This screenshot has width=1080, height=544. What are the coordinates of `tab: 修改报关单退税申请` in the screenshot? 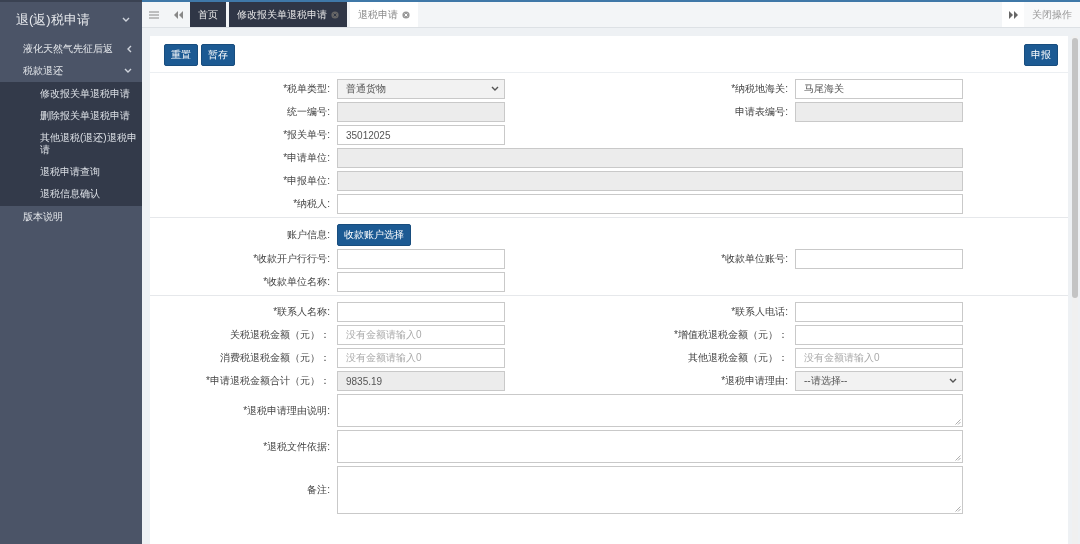 It's located at (288, 14).